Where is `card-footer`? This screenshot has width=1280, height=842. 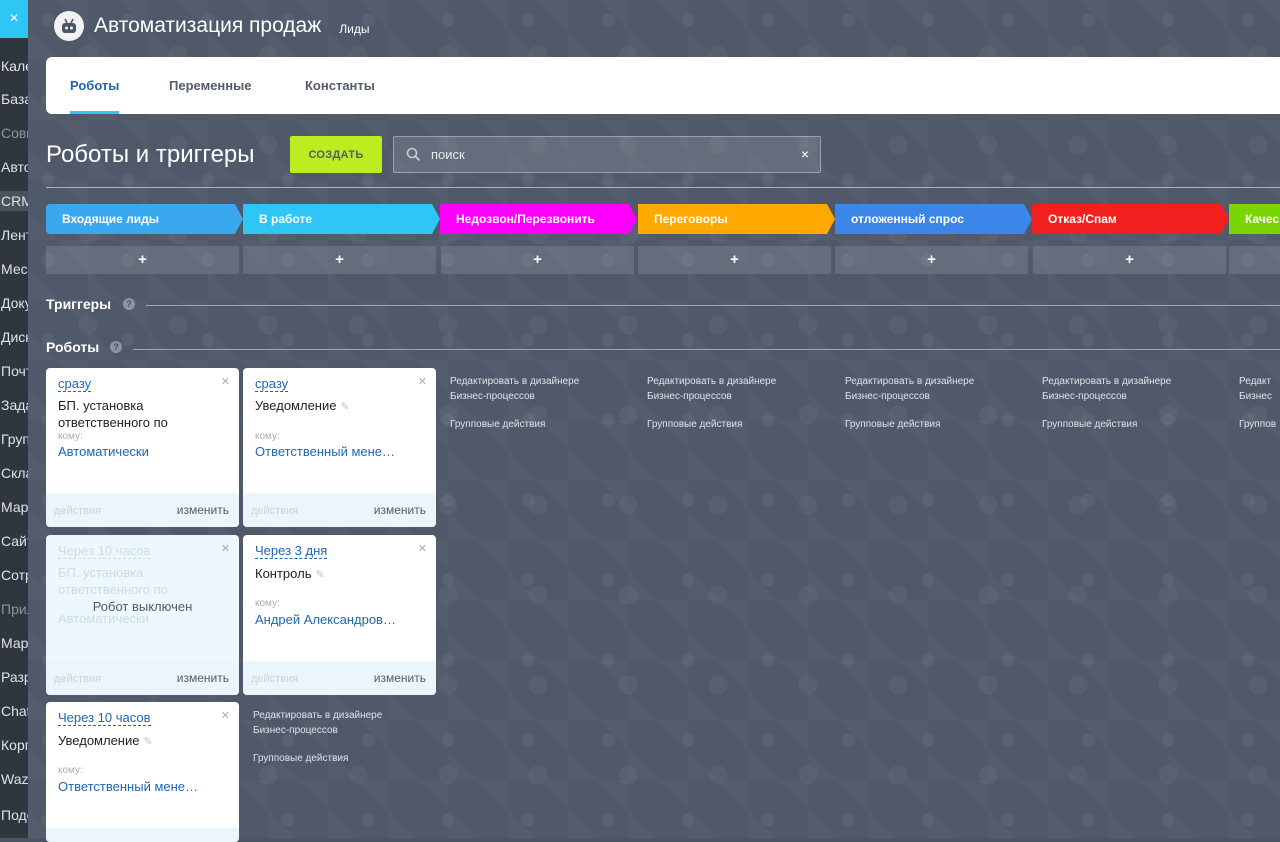
card-footer is located at coordinates (142, 835).